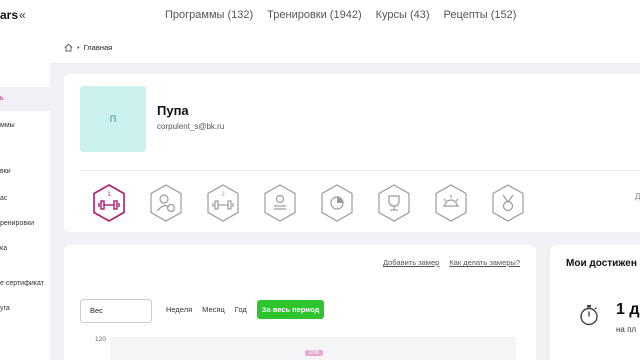 Image resolution: width=640 pixels, height=360 pixels. Describe the element at coordinates (508, 203) in the screenshot. I see `badge-medal` at that location.